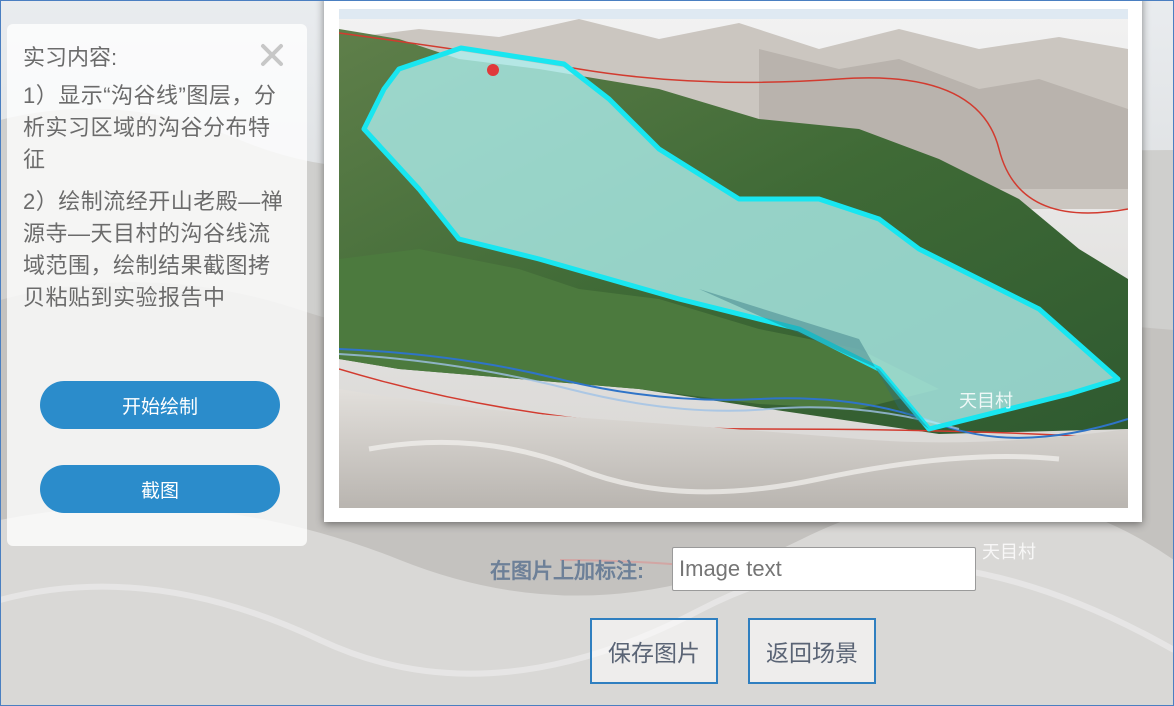  What do you see at coordinates (824, 569) in the screenshot?
I see `annotation-text-input` at bounding box center [824, 569].